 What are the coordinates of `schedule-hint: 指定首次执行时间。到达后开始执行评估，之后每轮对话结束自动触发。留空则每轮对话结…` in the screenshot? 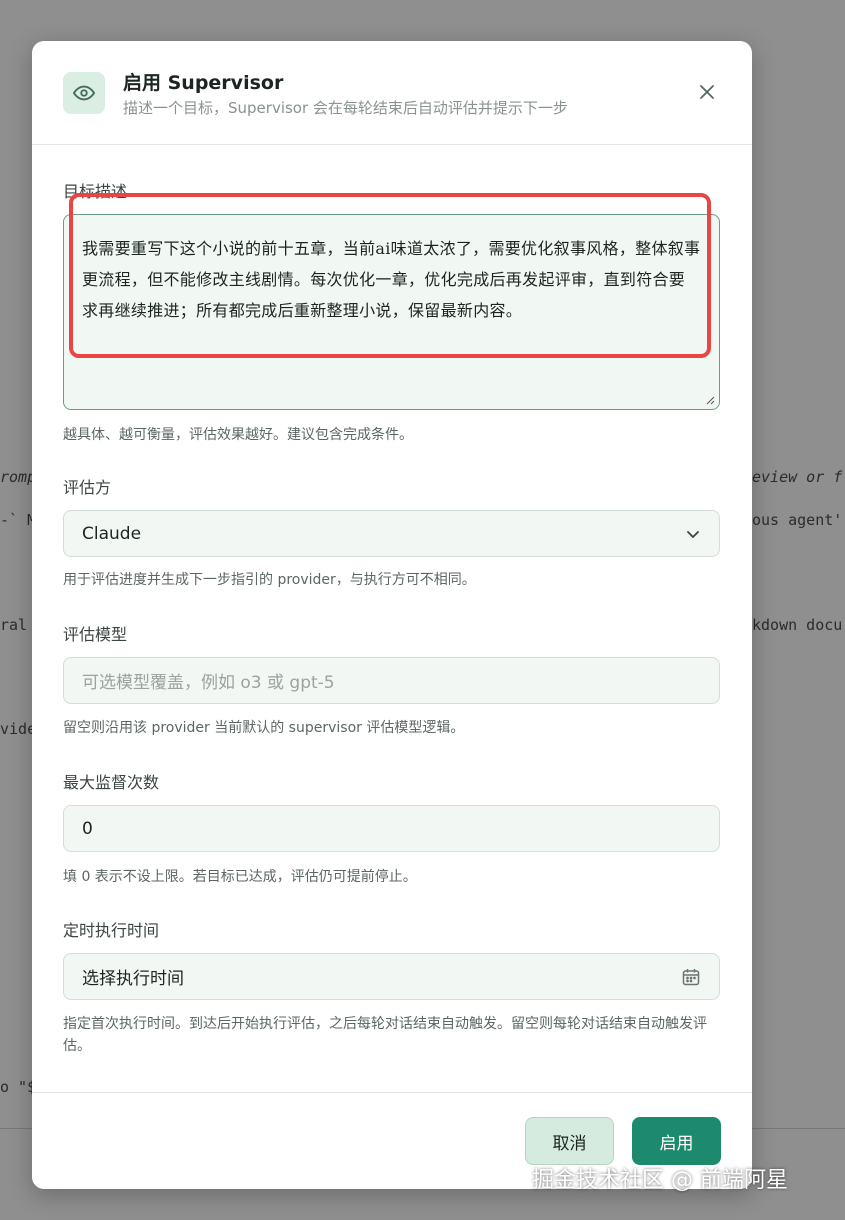 It's located at (385, 1035).